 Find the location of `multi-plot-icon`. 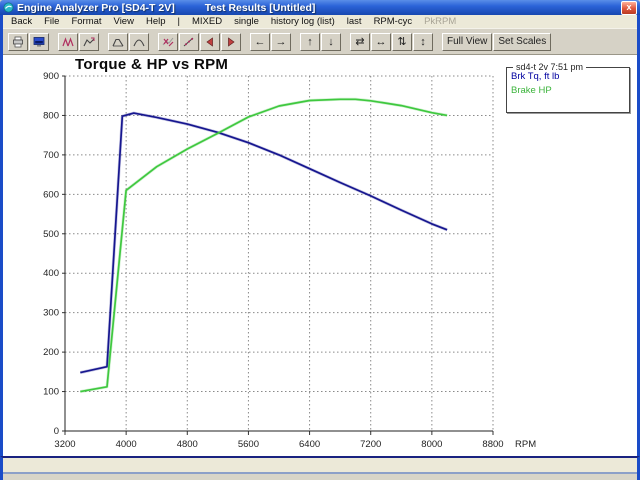

multi-plot-icon is located at coordinates (68, 41).